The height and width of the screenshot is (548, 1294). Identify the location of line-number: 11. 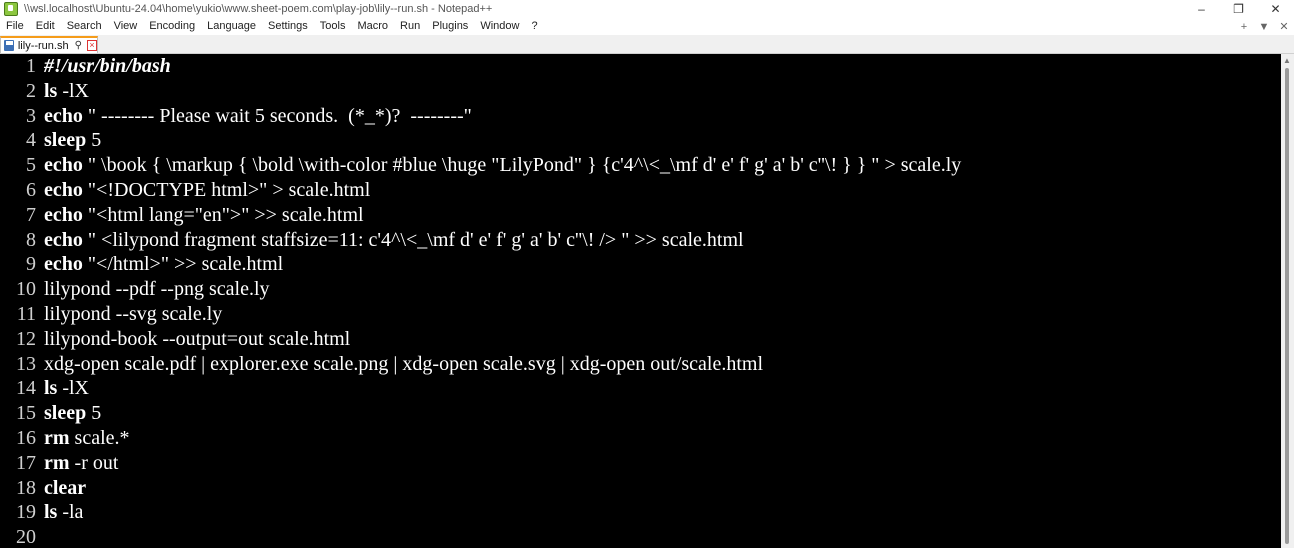
(26, 314).